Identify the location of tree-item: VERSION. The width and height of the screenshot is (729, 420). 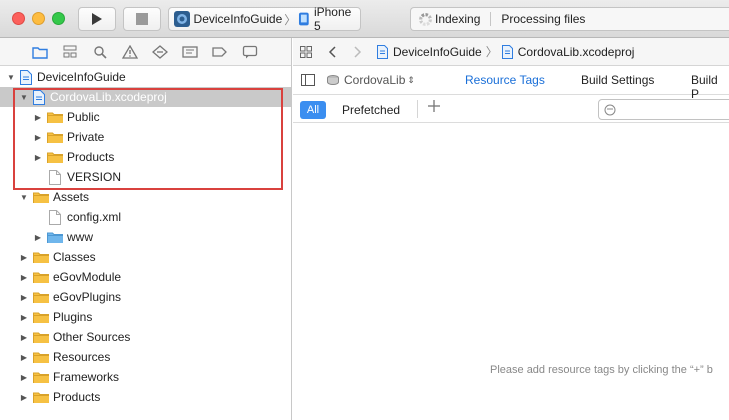
(145, 177).